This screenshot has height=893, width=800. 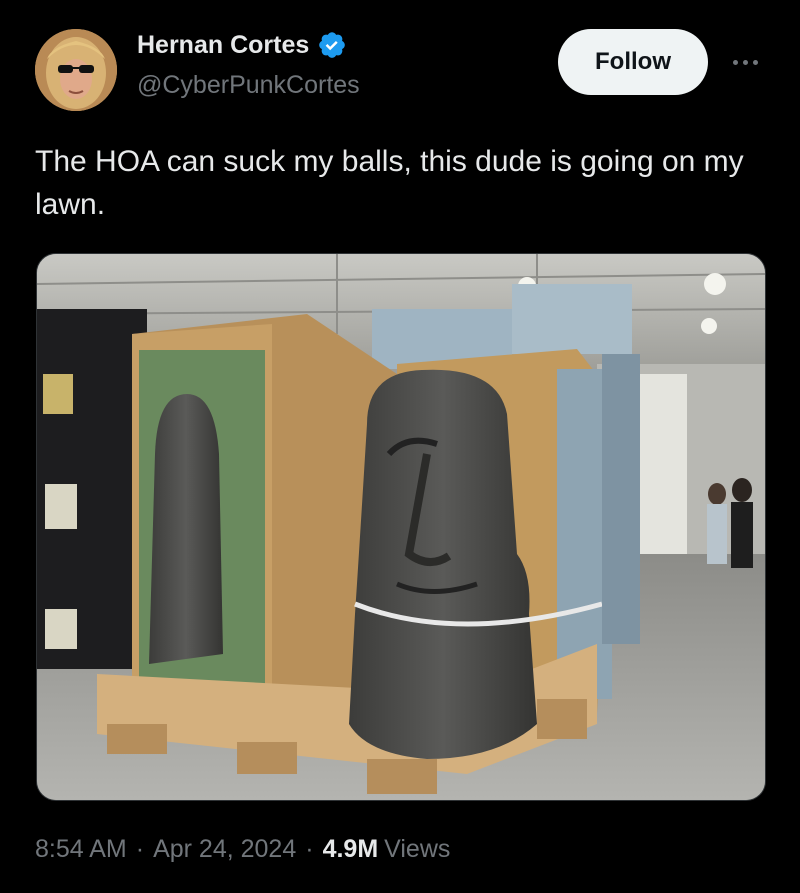 What do you see at coordinates (351, 849) in the screenshot?
I see `views-count: 4.9M` at bounding box center [351, 849].